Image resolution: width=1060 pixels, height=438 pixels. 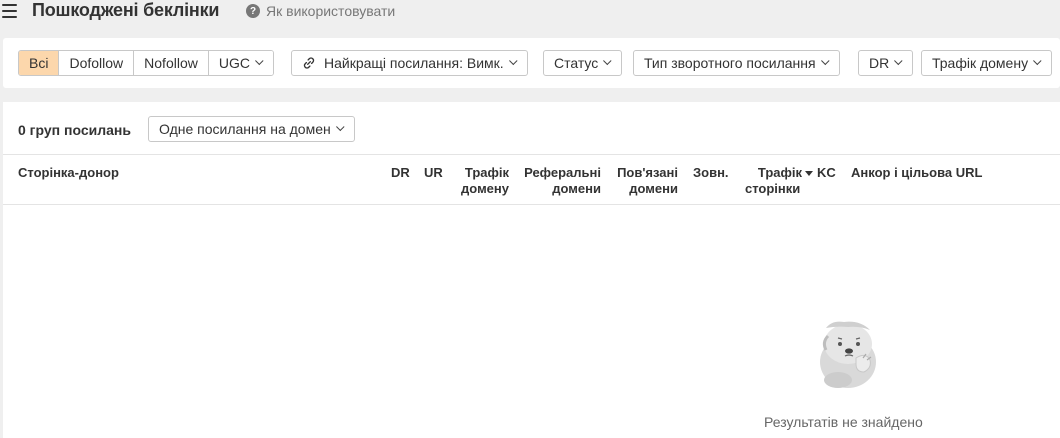 I want to click on backlink-type-filter: Тип зворотного посилання, so click(x=736, y=63).